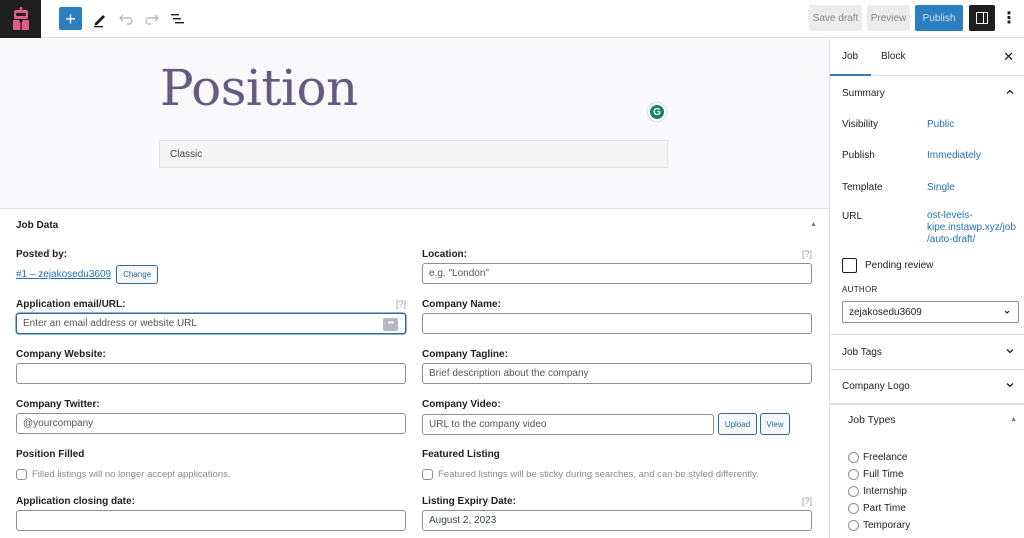  What do you see at coordinates (58, 423) in the screenshot?
I see `company-twitter-placeholder: @yourcompany` at bounding box center [58, 423].